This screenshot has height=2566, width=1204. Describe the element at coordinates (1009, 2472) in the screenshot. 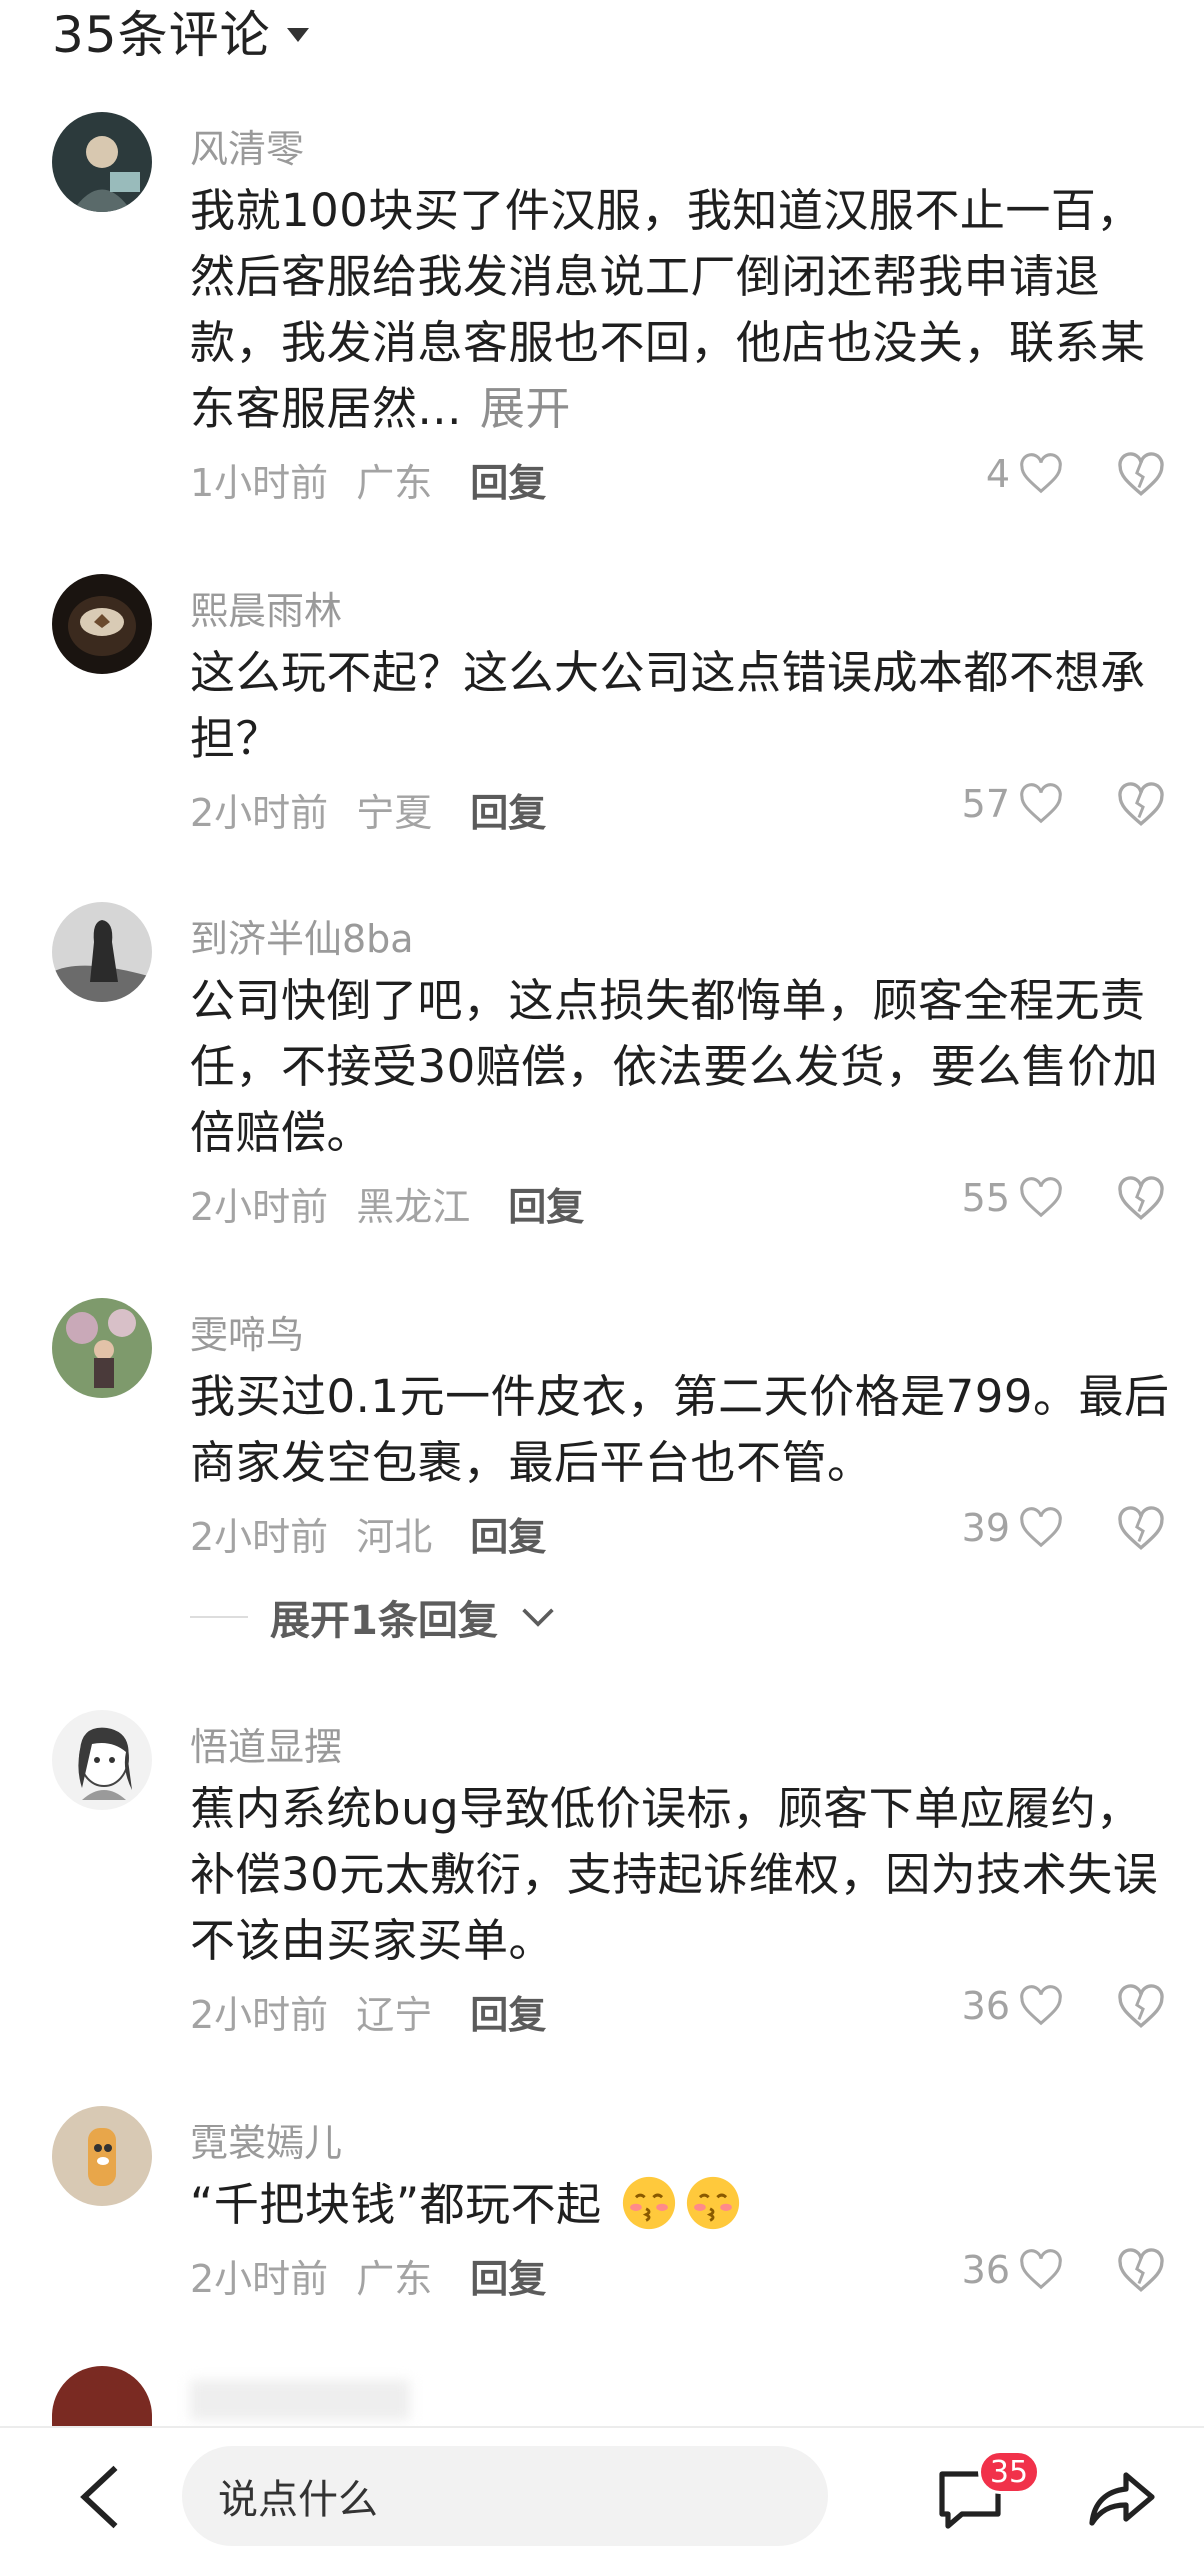

I see `comment-count-badge: 35` at that location.